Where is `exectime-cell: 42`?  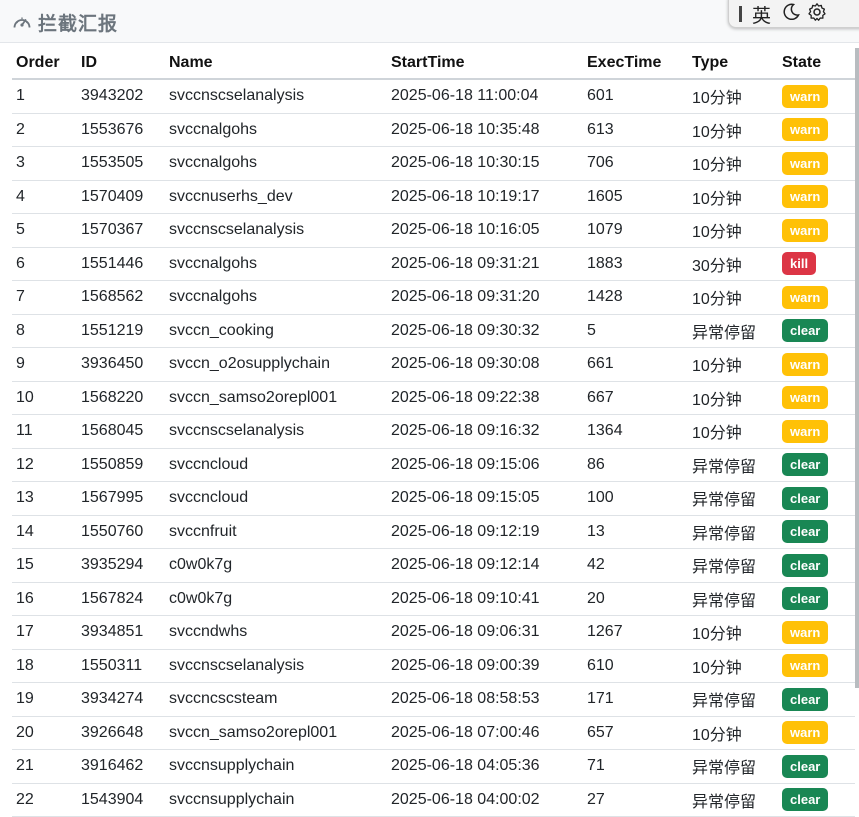 exectime-cell: 42 is located at coordinates (635, 565).